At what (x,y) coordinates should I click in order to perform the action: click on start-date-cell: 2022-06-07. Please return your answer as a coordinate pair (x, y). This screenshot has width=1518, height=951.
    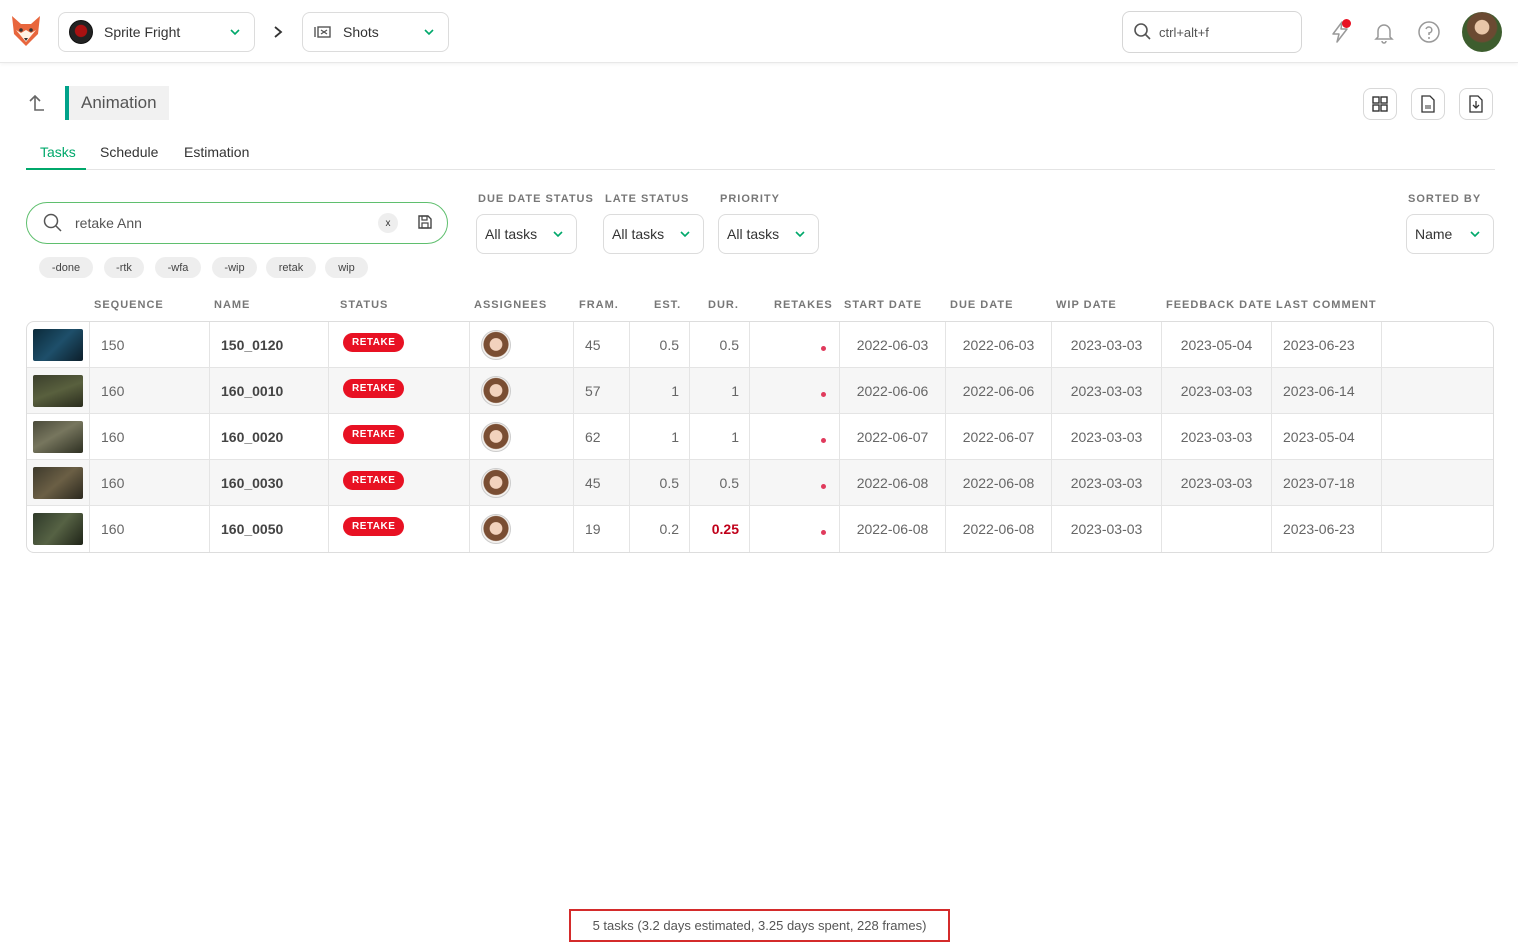
    Looking at the image, I should click on (893, 437).